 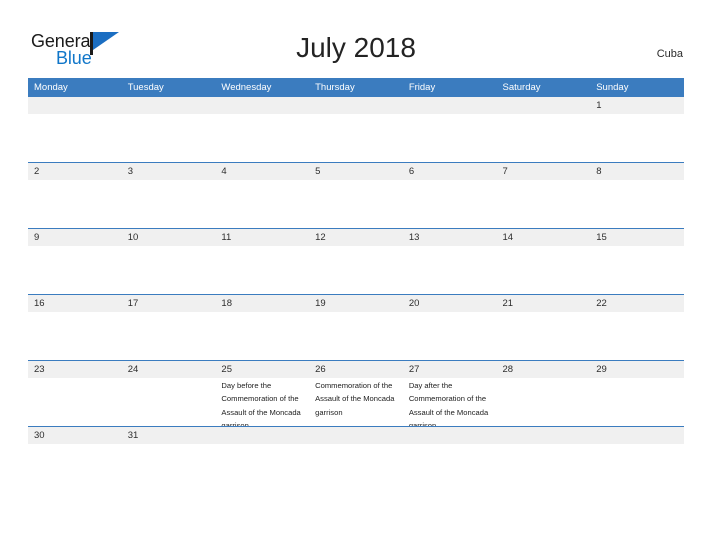 I want to click on calendar-week-row: 16 17 18 19 20 21 22, so click(x=356, y=328).